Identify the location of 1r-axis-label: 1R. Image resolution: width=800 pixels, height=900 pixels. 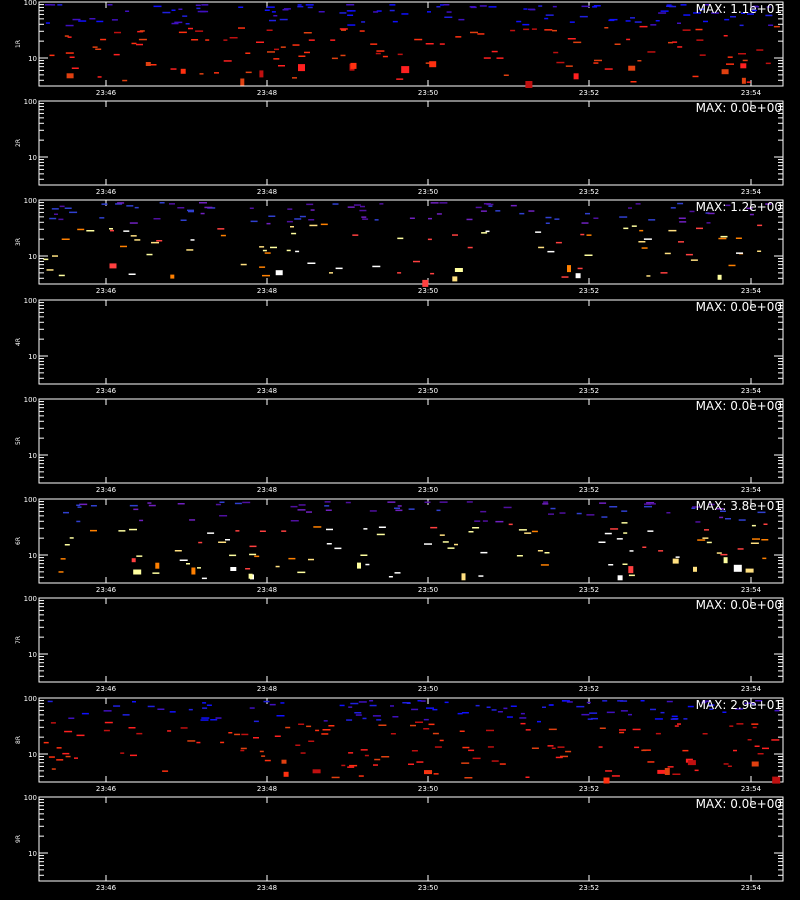
(18, 44).